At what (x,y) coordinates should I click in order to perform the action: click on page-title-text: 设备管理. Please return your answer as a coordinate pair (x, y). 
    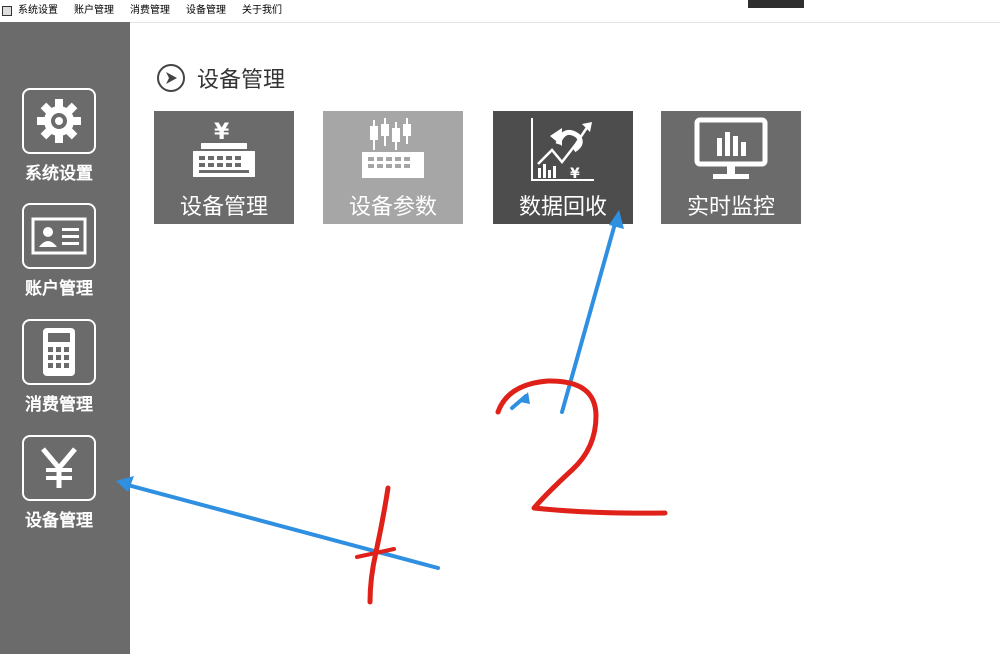
    Looking at the image, I should click on (241, 80).